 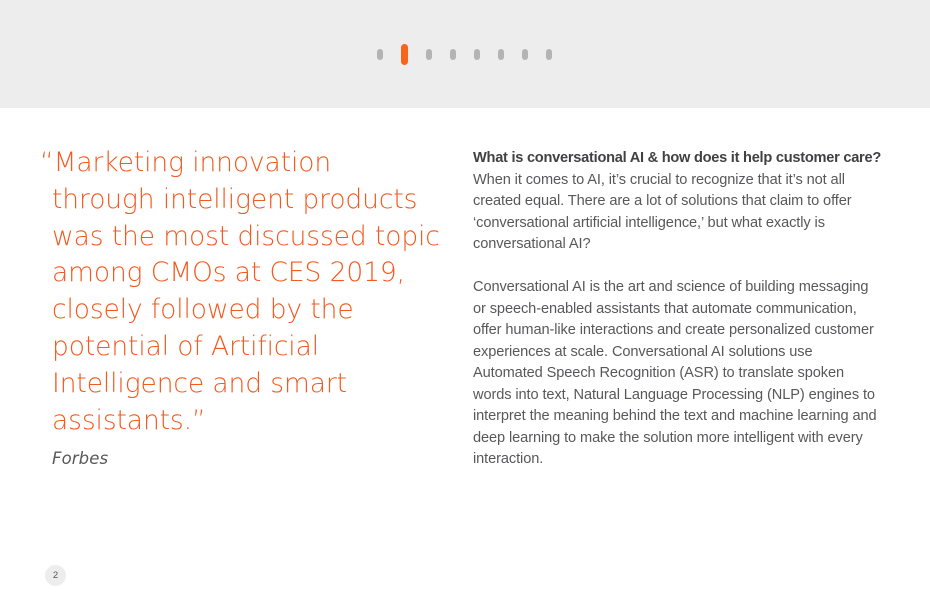 I want to click on page-number-badge: 2, so click(x=55, y=575).